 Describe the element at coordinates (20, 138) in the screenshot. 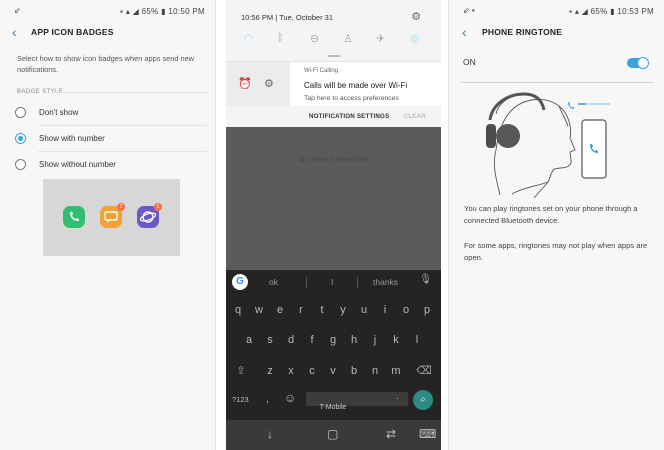

I see `radio-button-selected` at that location.